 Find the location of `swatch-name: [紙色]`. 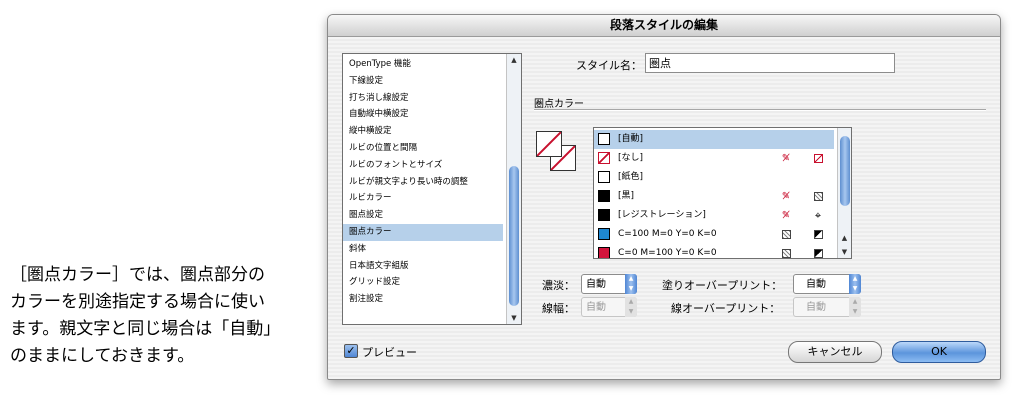

swatch-name: [紙色] is located at coordinates (631, 177).